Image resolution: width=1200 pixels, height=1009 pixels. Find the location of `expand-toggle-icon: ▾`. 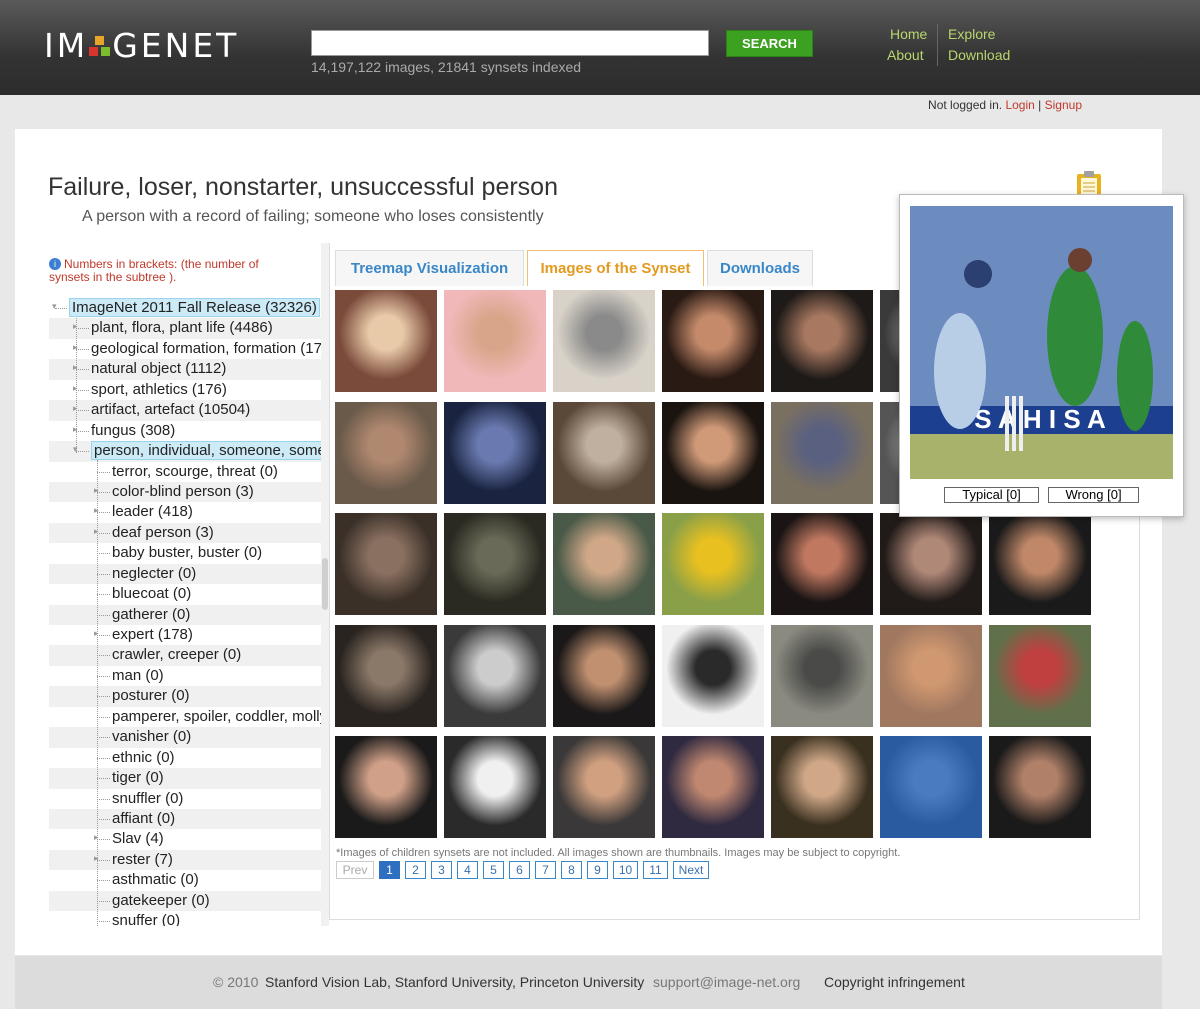

expand-toggle-icon: ▾ is located at coordinates (54, 306).